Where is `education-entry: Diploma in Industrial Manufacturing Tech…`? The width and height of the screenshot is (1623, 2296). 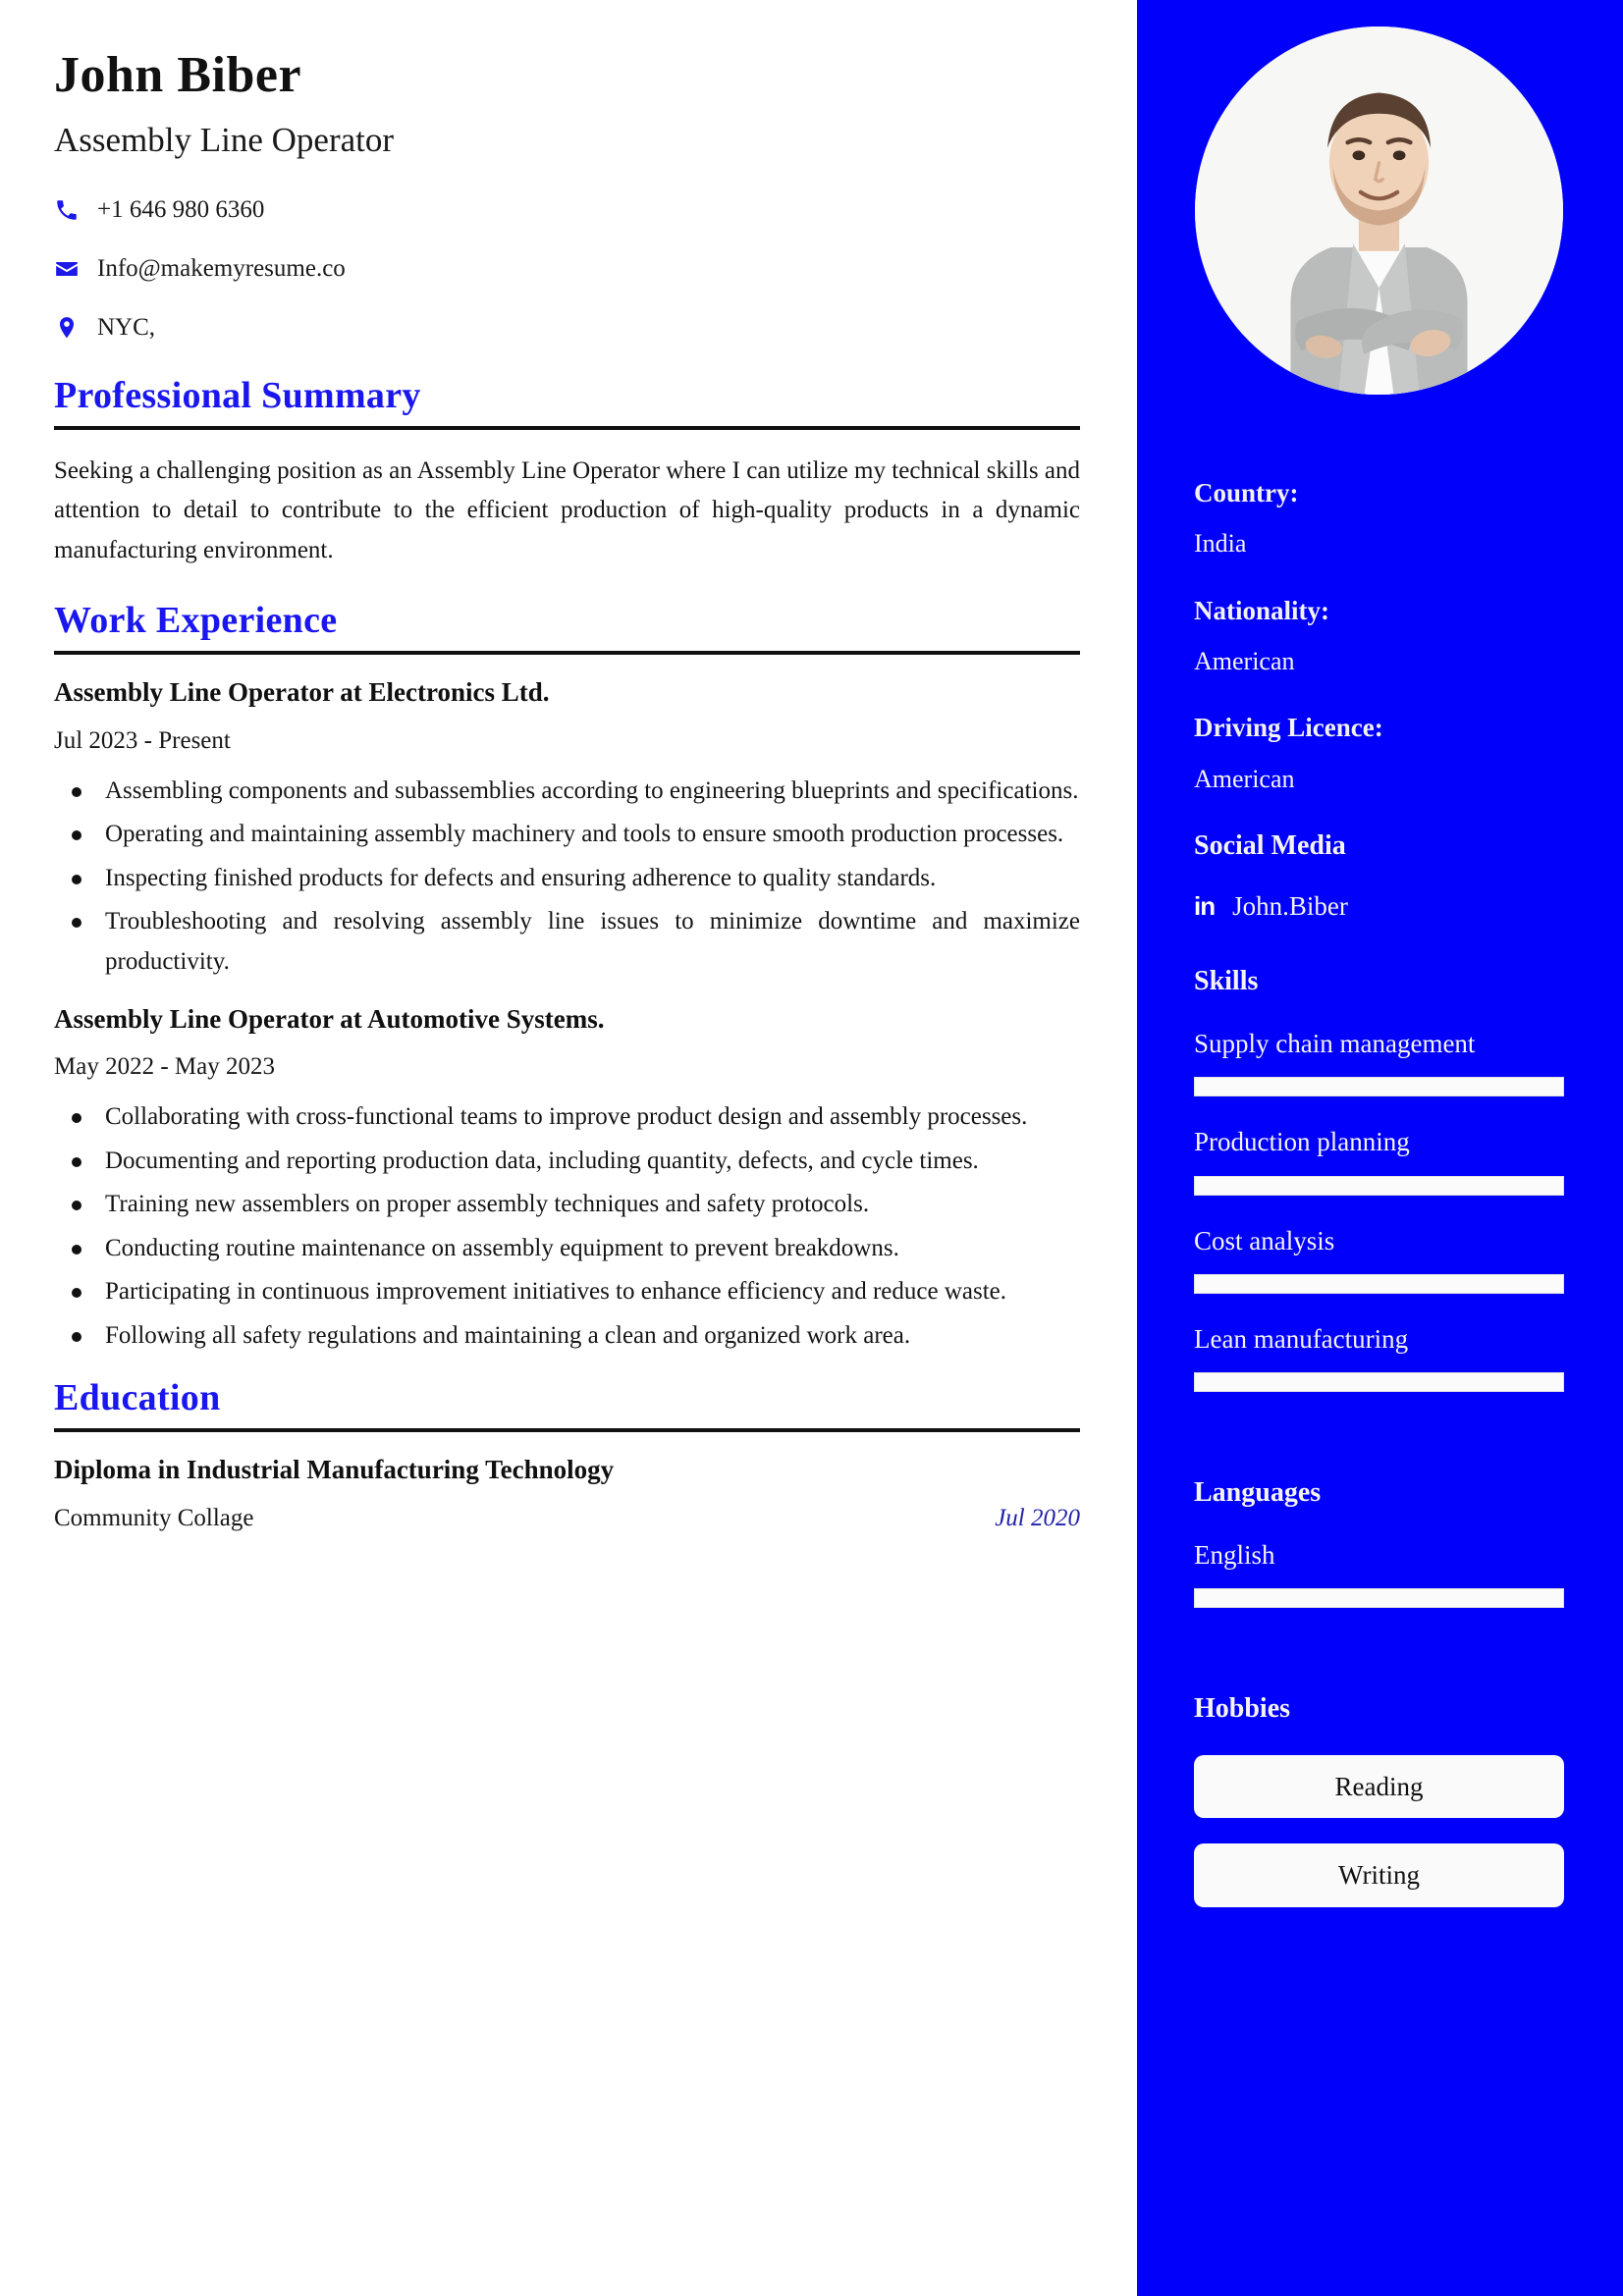
education-entry: Diploma in Industrial Manufacturing Tech… is located at coordinates (567, 1493).